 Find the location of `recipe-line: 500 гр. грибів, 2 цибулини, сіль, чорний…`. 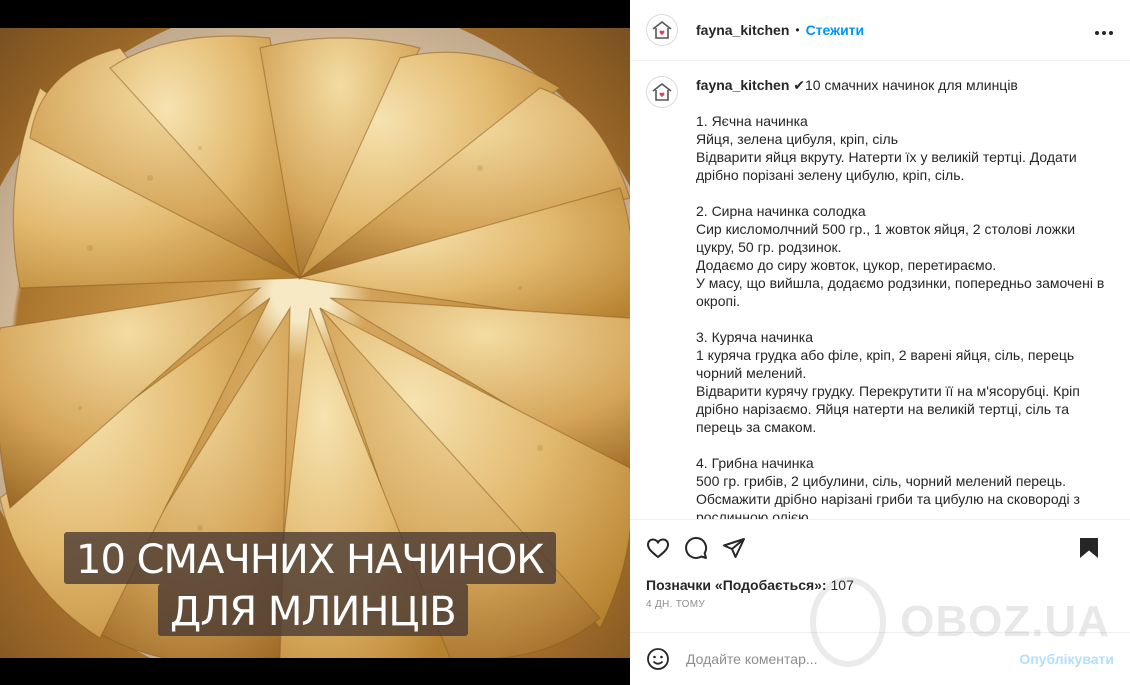

recipe-line: 500 гр. грибів, 2 цибулини, сіль, чорний… is located at coordinates (881, 481).